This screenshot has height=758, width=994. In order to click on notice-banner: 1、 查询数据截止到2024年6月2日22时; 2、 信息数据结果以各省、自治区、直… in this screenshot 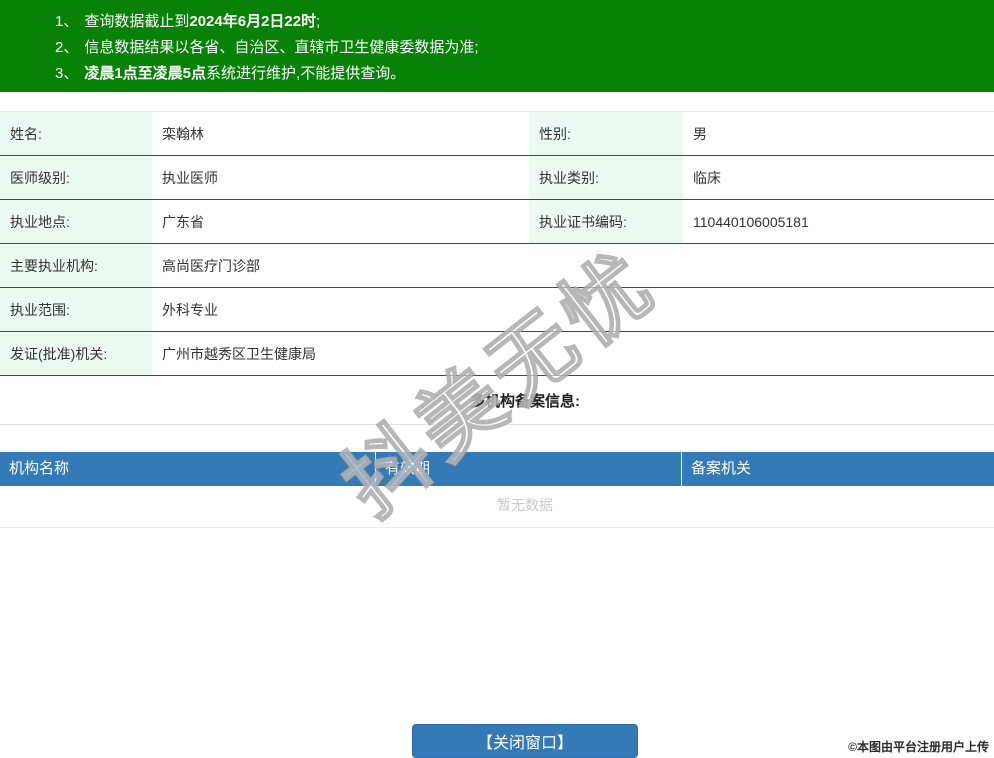, I will do `click(497, 46)`.